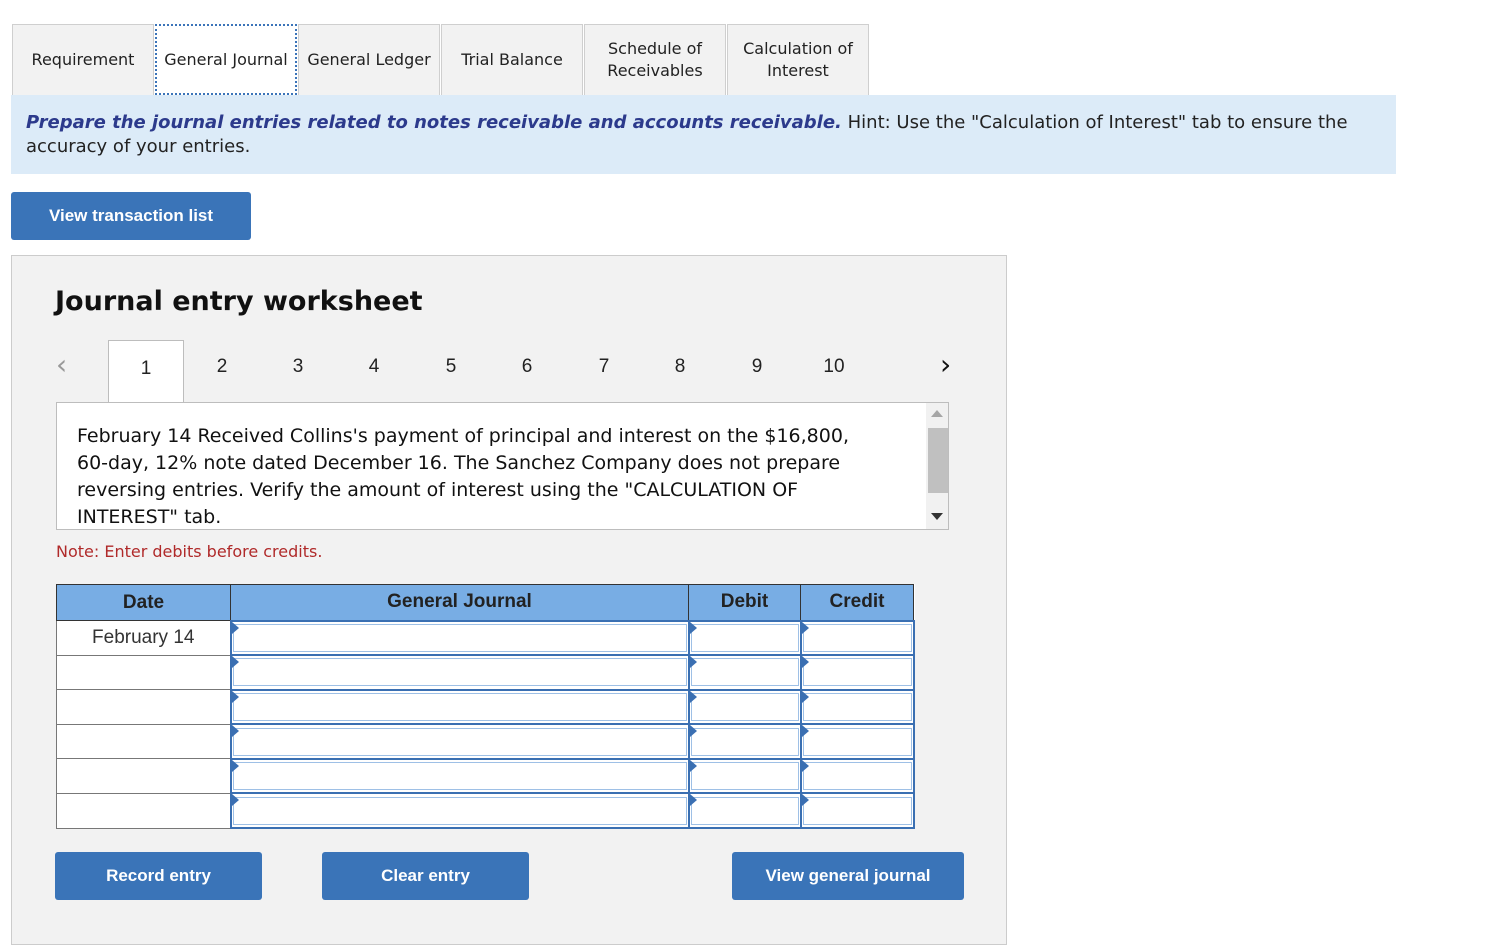 The image size is (1487, 945). I want to click on clear-entry-button: Clear entry, so click(425, 876).